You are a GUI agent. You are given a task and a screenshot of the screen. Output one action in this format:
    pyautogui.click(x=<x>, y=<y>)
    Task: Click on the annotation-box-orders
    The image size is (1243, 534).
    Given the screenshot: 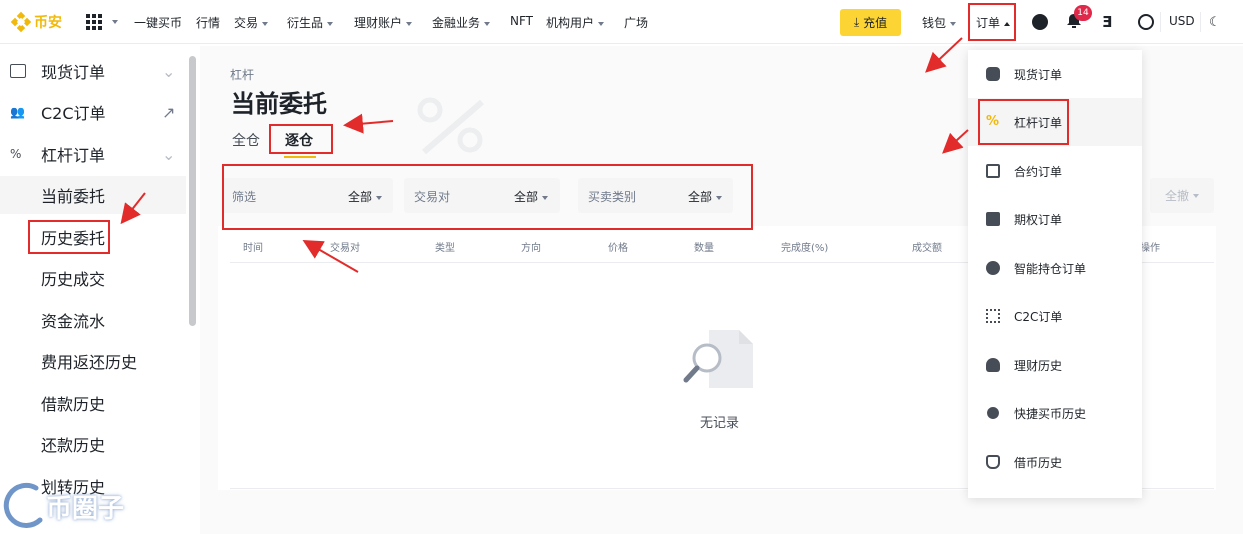 What is the action you would take?
    pyautogui.click(x=992, y=22)
    